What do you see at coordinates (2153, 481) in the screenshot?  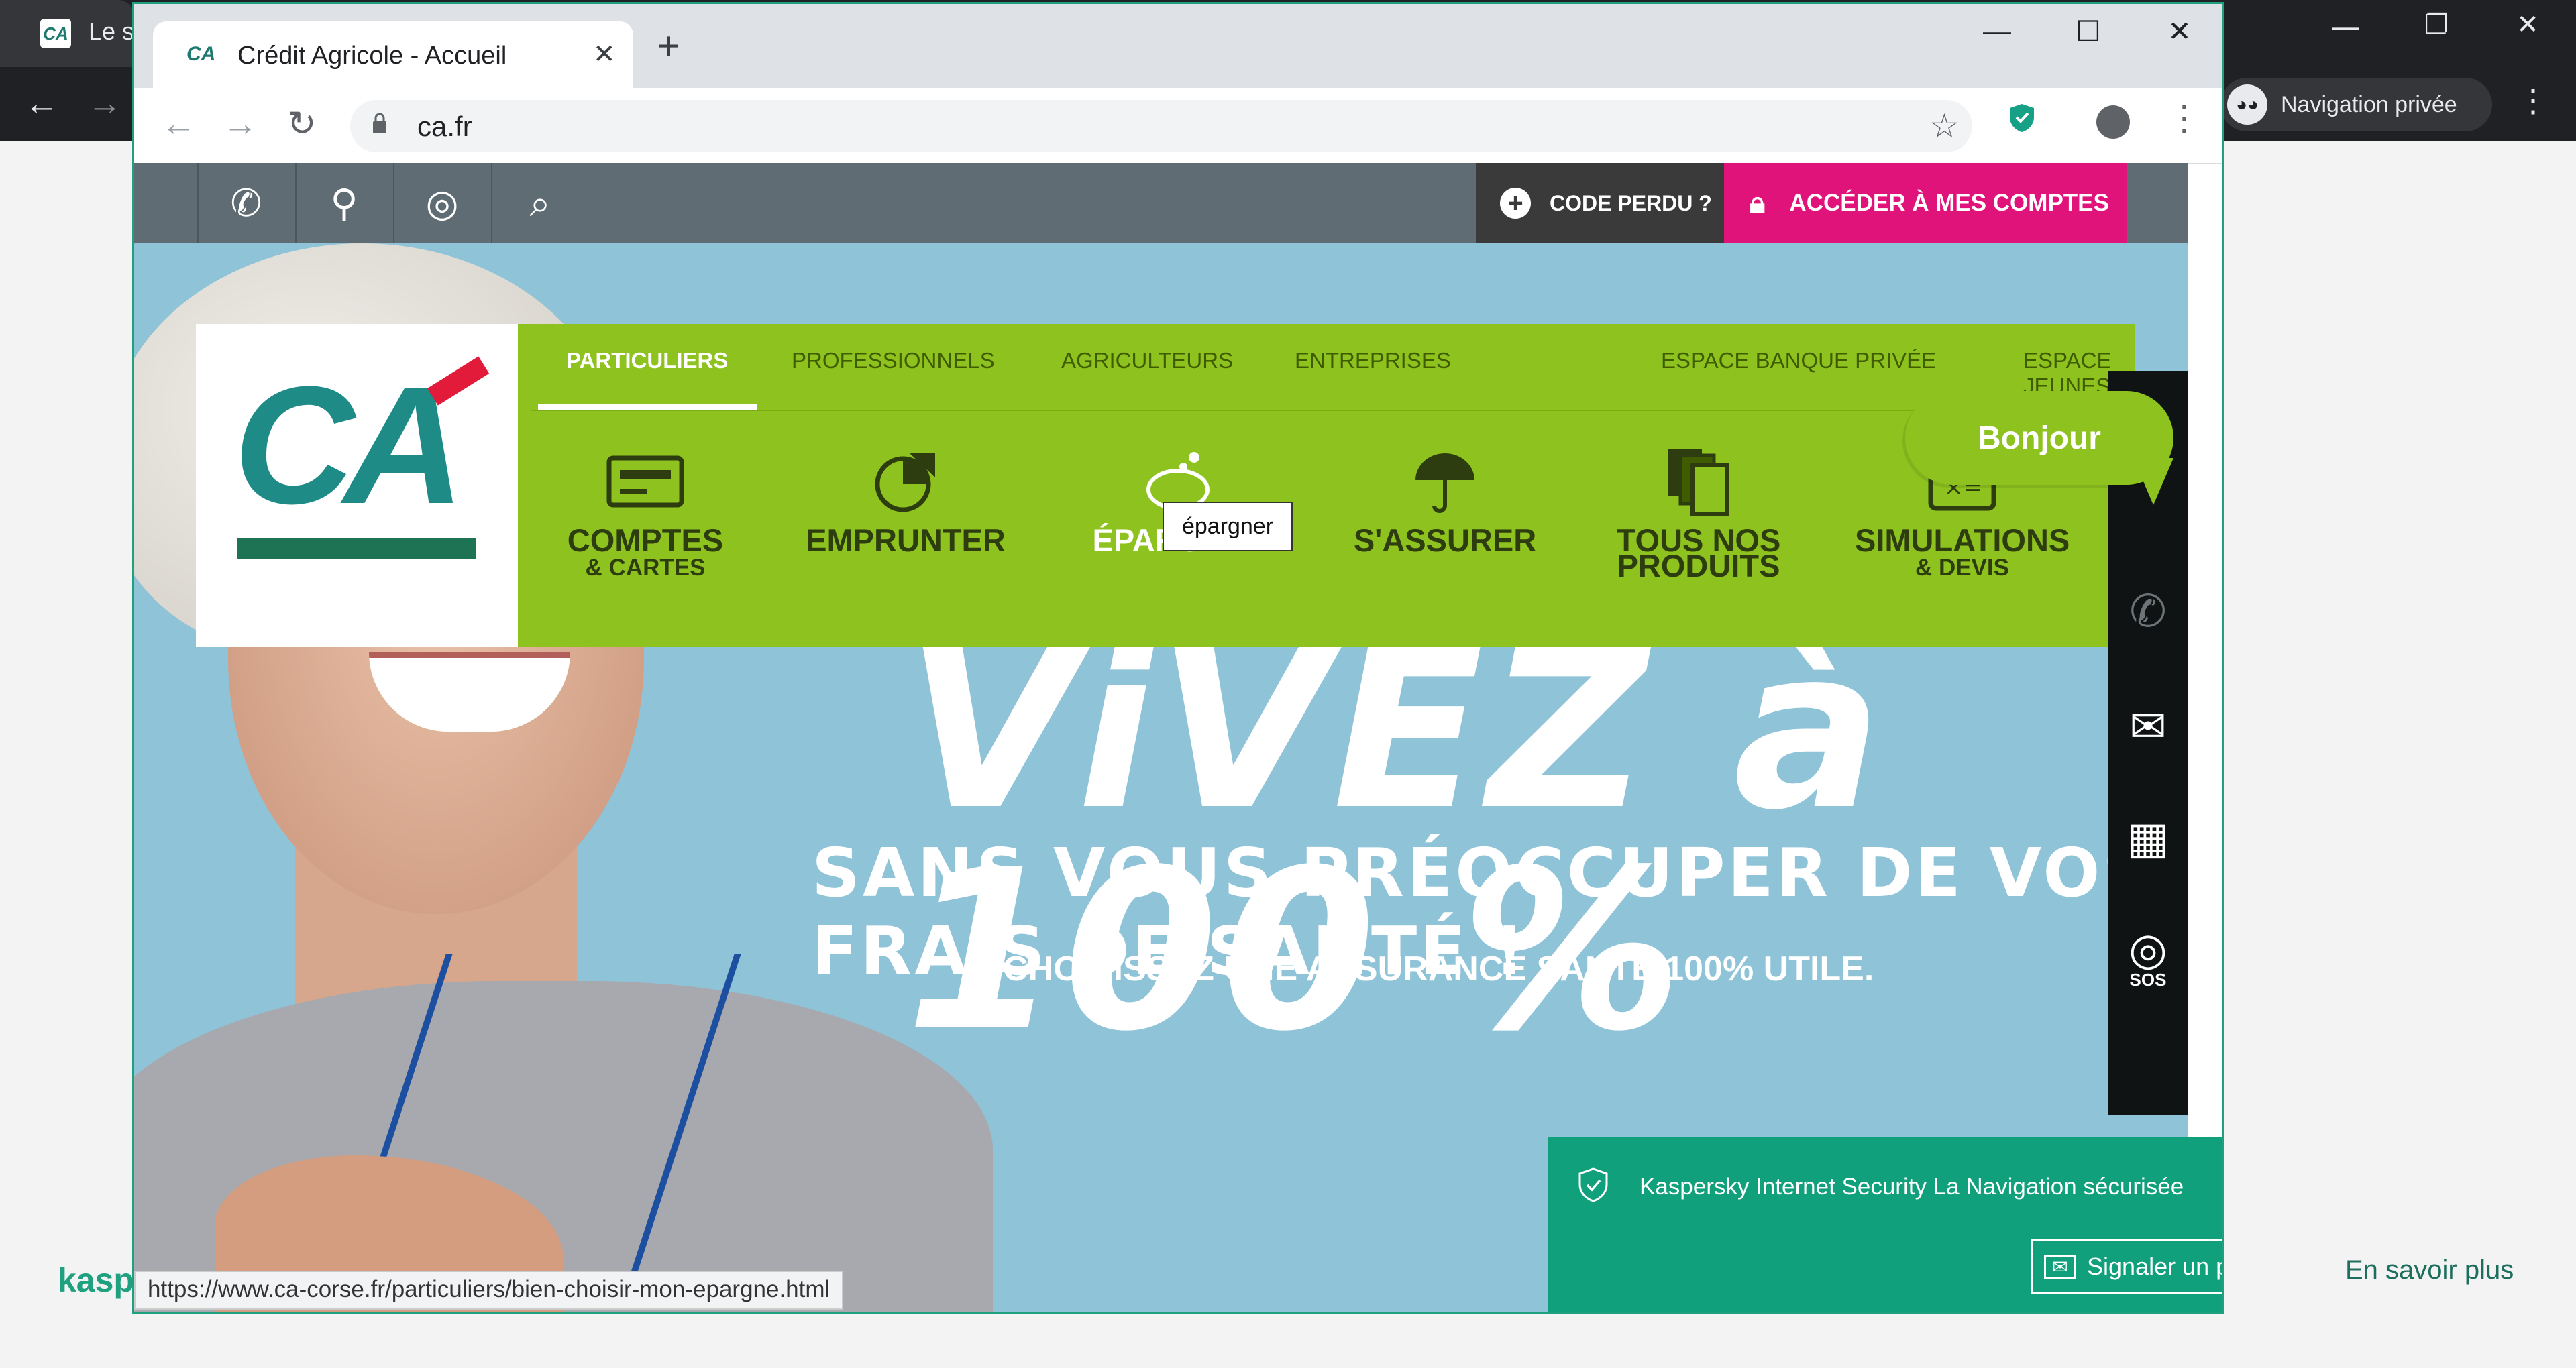 I see `bonjour-bubble-tail` at bounding box center [2153, 481].